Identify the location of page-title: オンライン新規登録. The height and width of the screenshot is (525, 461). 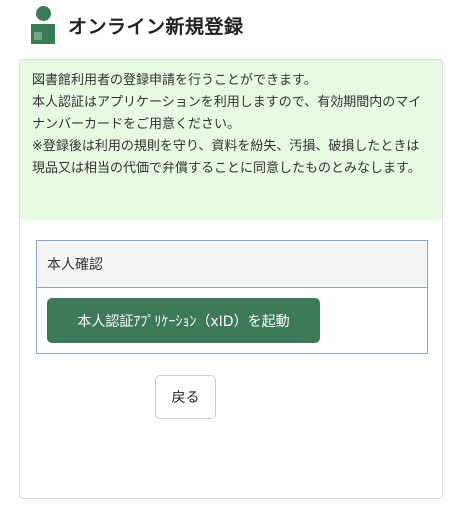
(156, 26).